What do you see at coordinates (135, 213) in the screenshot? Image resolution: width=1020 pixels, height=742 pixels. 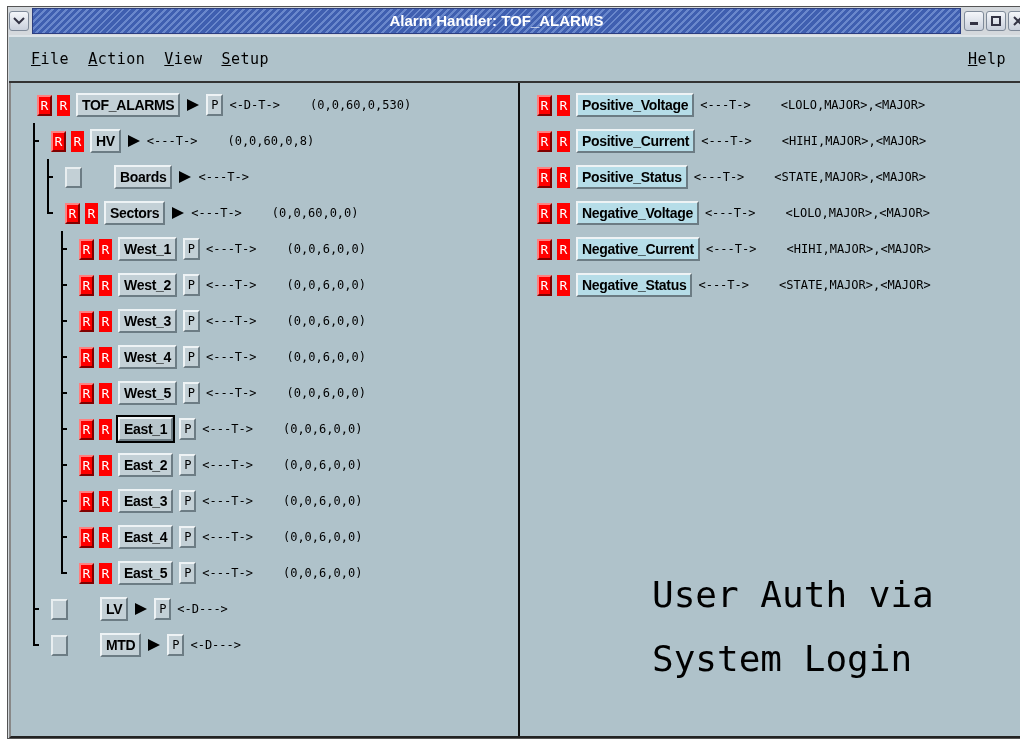 I see `group-button: Sectors` at bounding box center [135, 213].